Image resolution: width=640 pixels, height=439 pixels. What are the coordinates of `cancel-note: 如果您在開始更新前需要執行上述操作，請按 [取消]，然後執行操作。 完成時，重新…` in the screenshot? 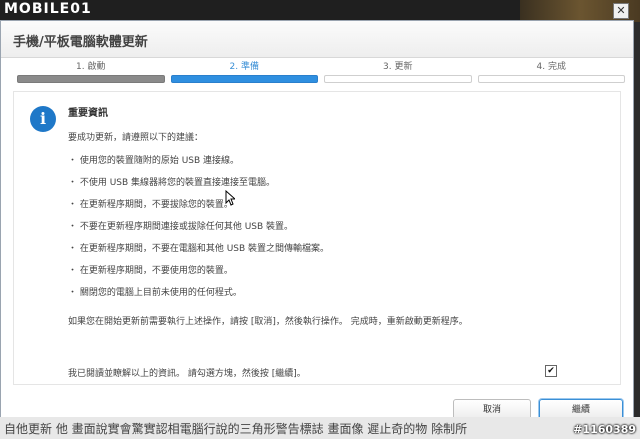 It's located at (268, 322).